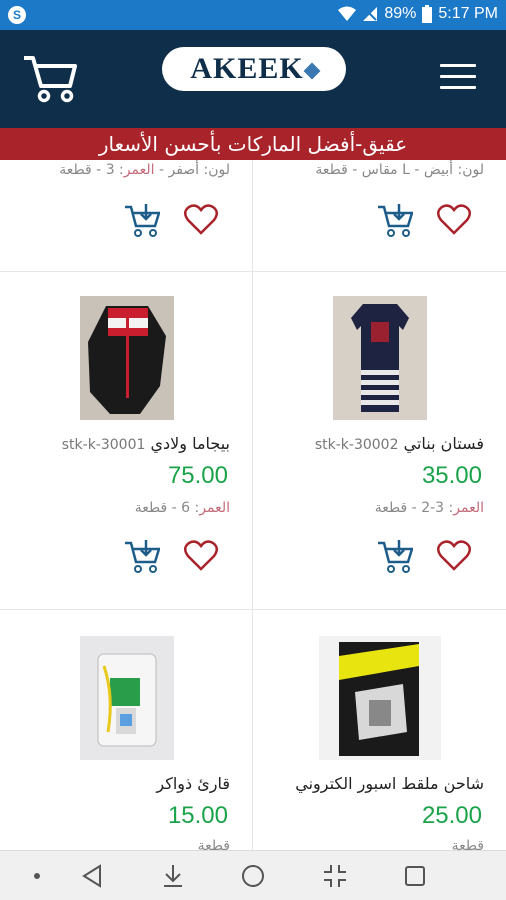 The image size is (506, 900). I want to click on download-icon, so click(173, 876).